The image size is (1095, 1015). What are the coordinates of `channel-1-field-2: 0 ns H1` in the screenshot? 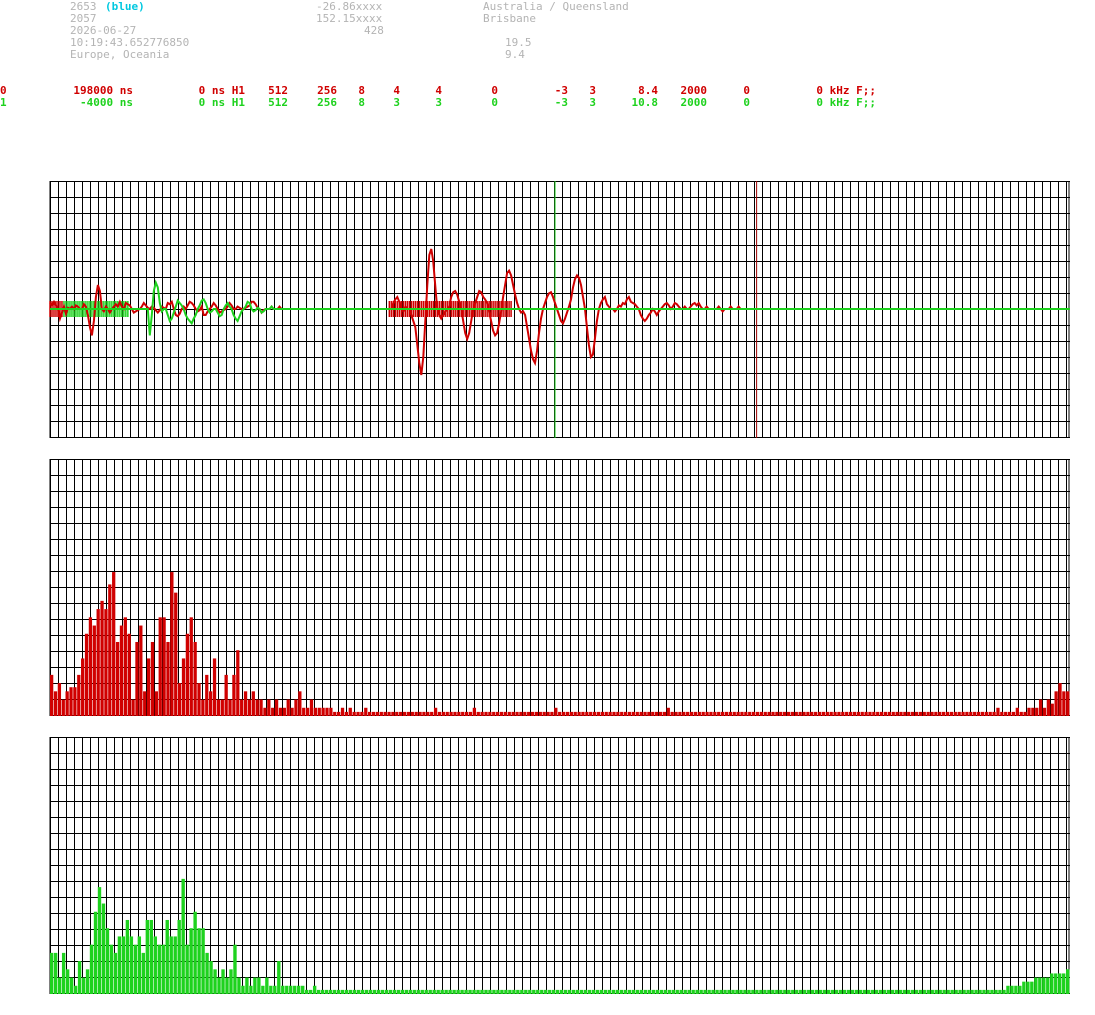 It's located at (221, 102).